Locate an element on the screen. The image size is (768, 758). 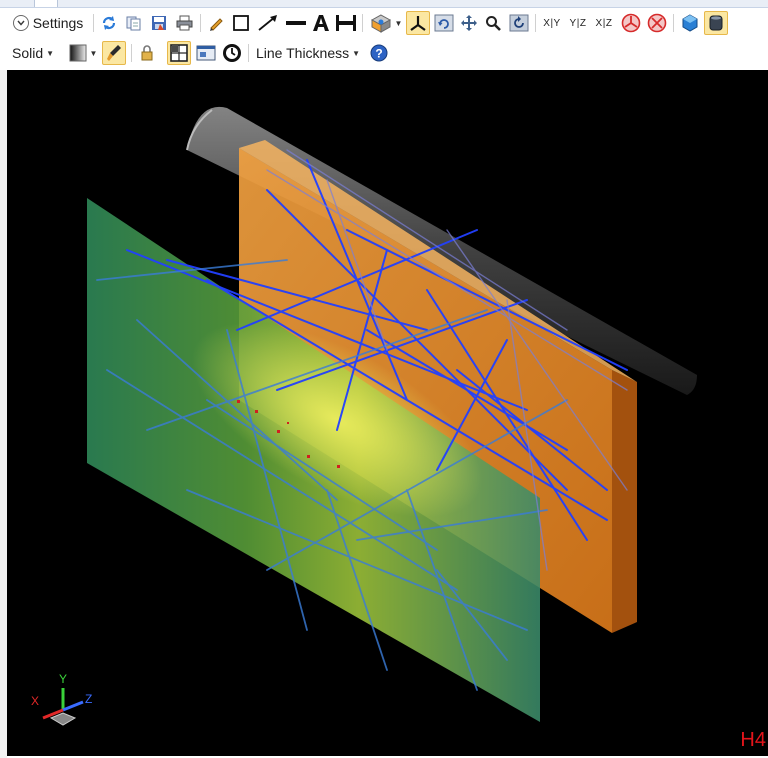
render-mode-label: Solid is located at coordinates (28, 53).